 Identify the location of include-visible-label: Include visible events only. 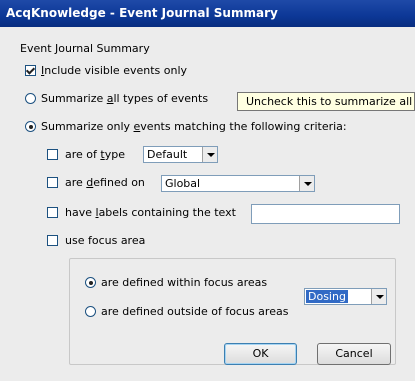
(114, 70).